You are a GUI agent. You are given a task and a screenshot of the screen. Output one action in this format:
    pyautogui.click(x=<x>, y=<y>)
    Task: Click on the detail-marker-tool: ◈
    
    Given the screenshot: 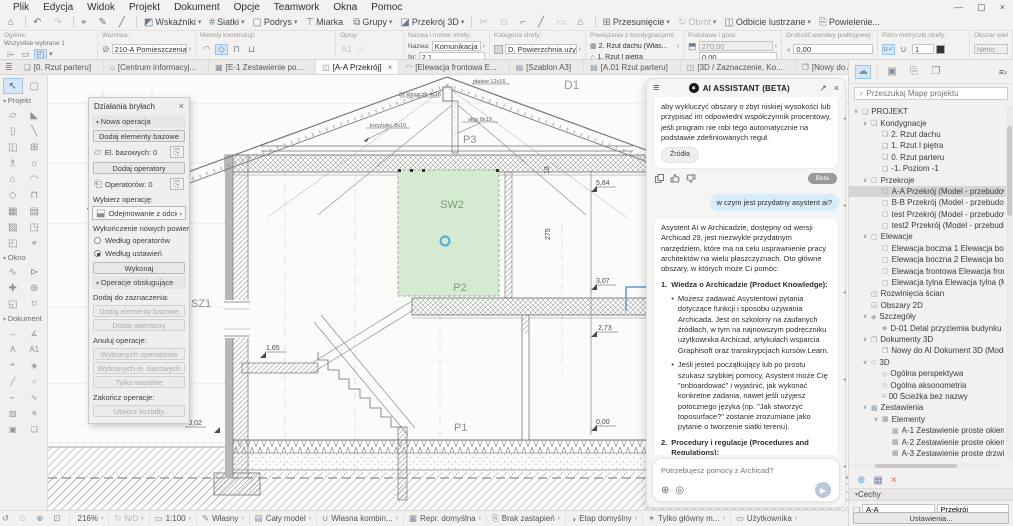 What is the action you would take?
    pyautogui.click(x=34, y=365)
    